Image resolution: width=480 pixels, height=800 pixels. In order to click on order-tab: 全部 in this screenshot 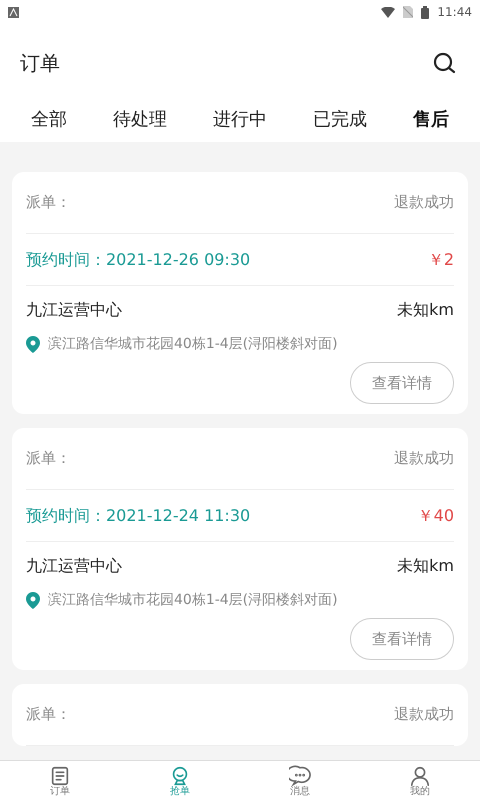, I will do `click(49, 119)`.